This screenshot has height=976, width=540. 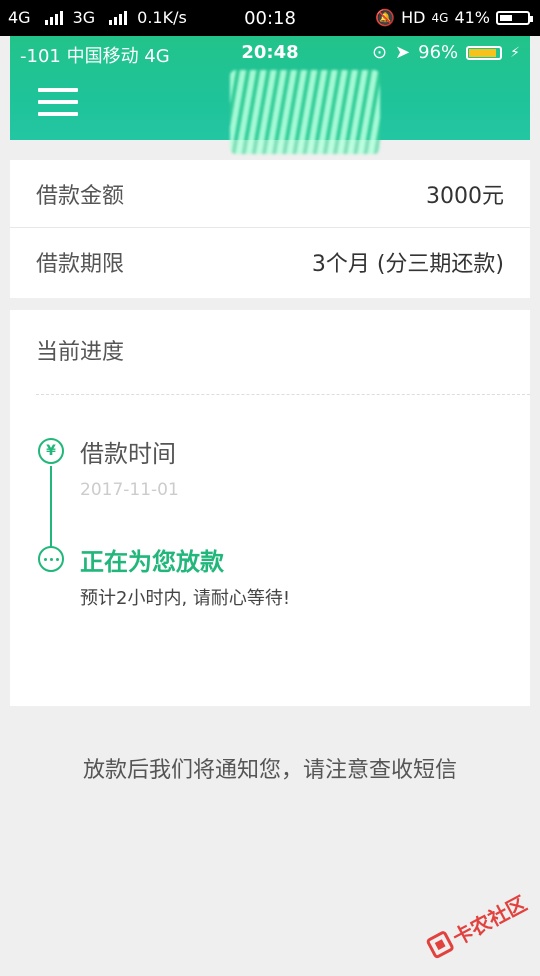 I want to click on watermark-text: 卡农社区, so click(x=489, y=920).